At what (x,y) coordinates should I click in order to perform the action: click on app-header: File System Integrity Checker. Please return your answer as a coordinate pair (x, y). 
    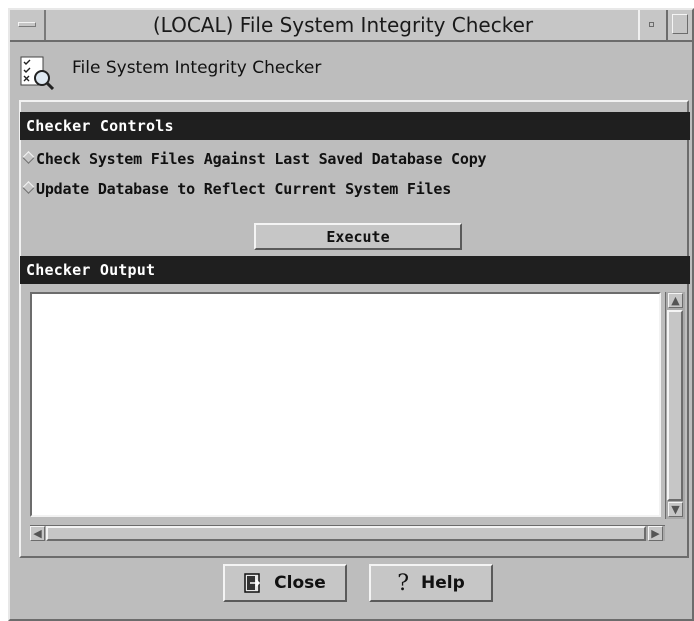
    Looking at the image, I should click on (220, 72).